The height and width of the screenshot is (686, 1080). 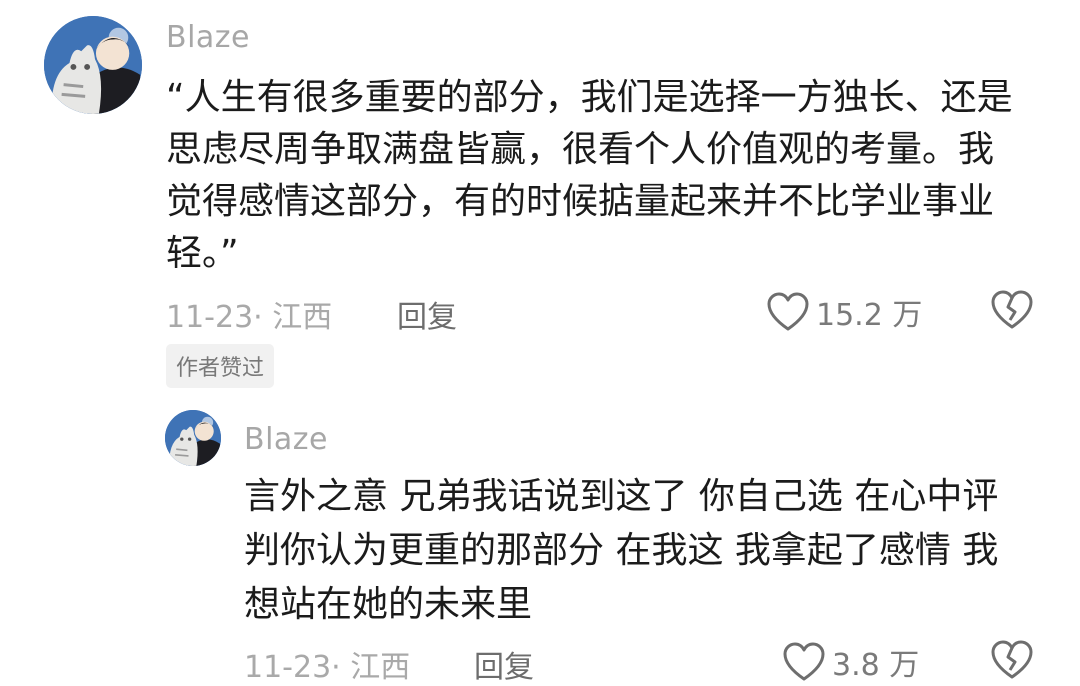 I want to click on author-liked-badge: 作者赞过, so click(x=220, y=366).